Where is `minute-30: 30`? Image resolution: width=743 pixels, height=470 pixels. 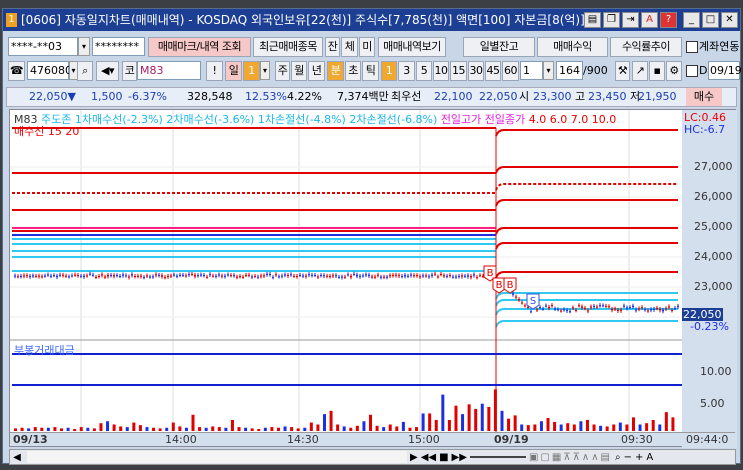 minute-30: 30 is located at coordinates (476, 71).